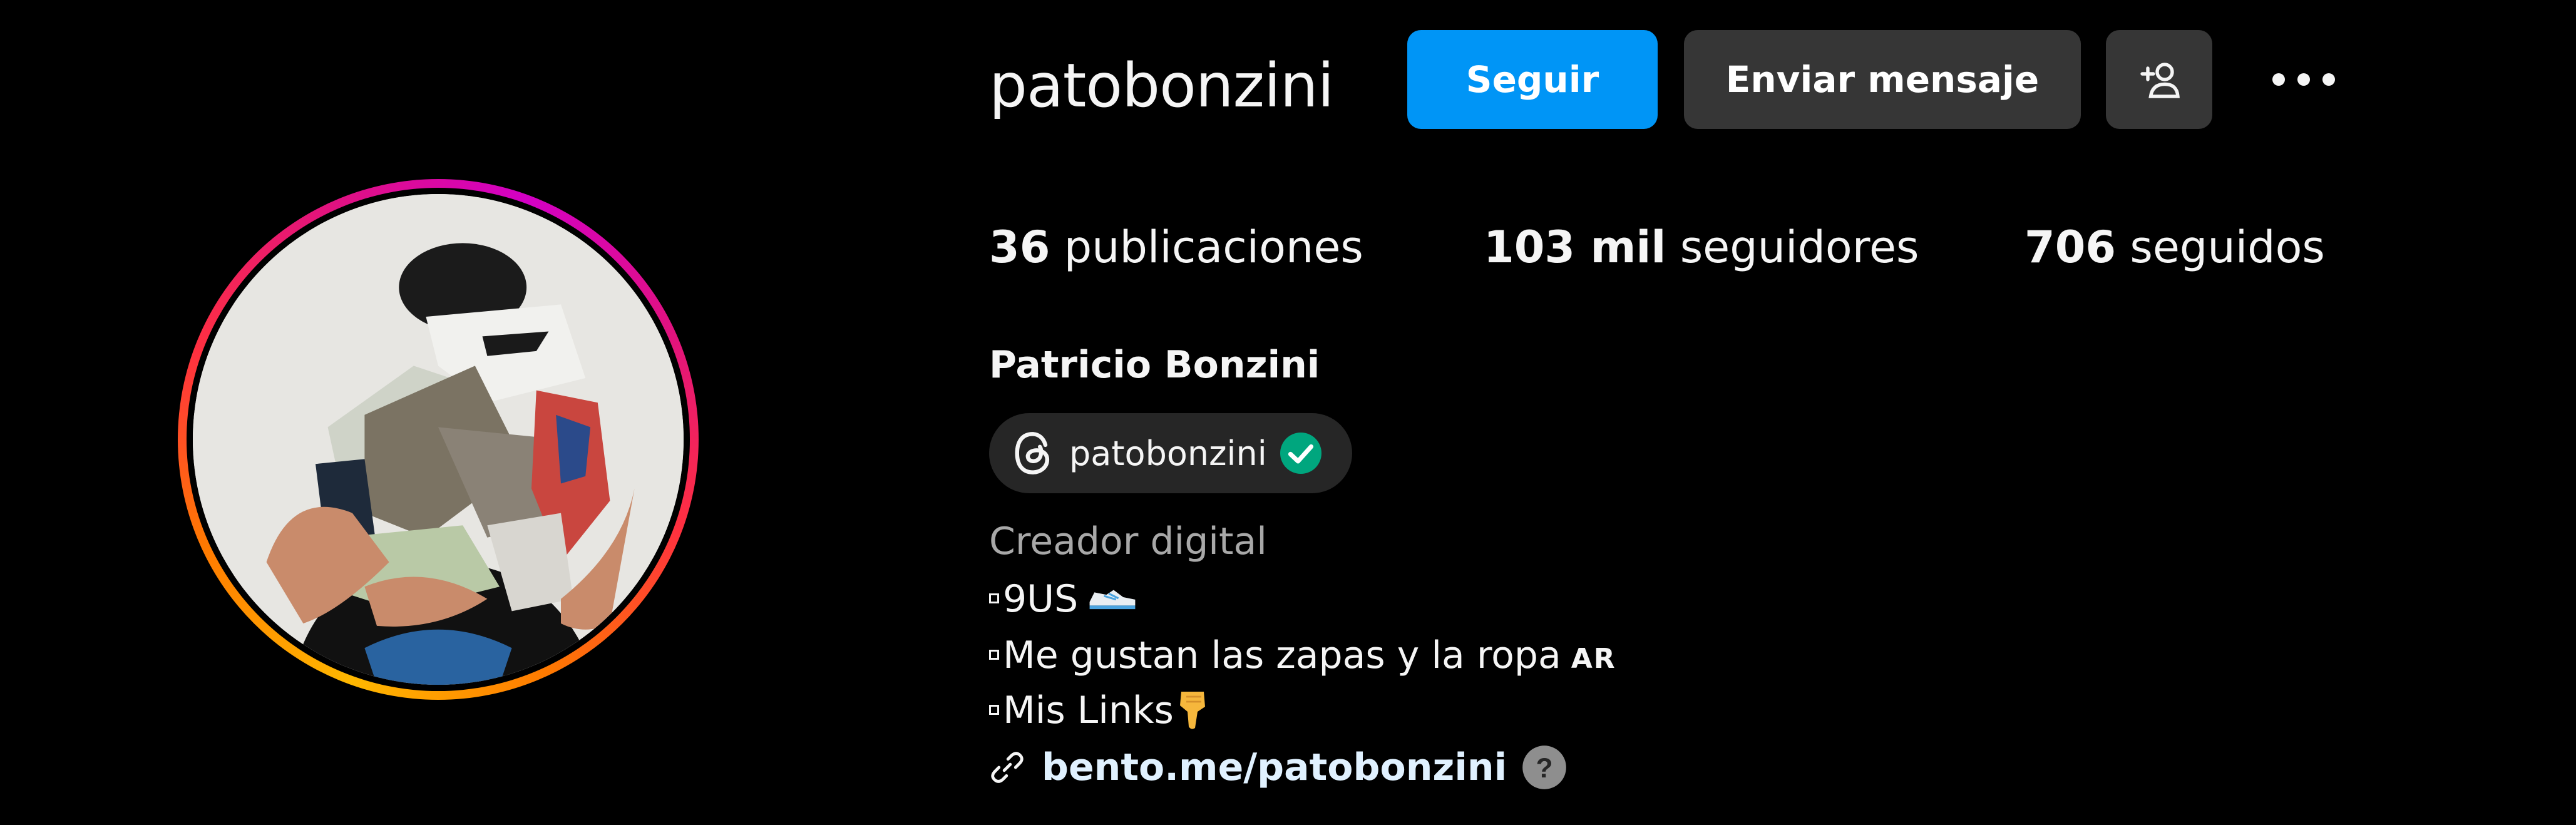 This screenshot has height=825, width=2576. Describe the element at coordinates (1799, 247) in the screenshot. I see `followers-label: seguidores` at that location.